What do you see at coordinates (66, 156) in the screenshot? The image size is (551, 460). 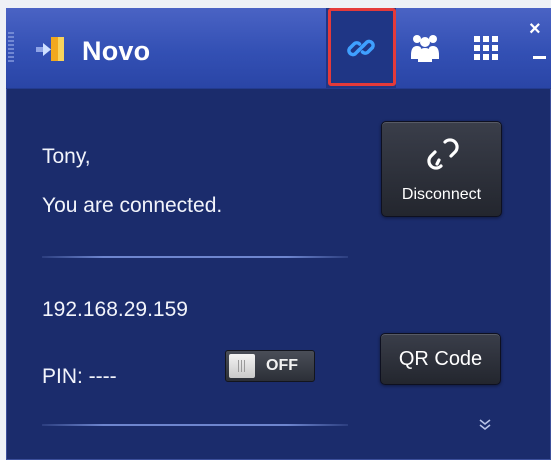 I see `greeting-text: Tony,` at bounding box center [66, 156].